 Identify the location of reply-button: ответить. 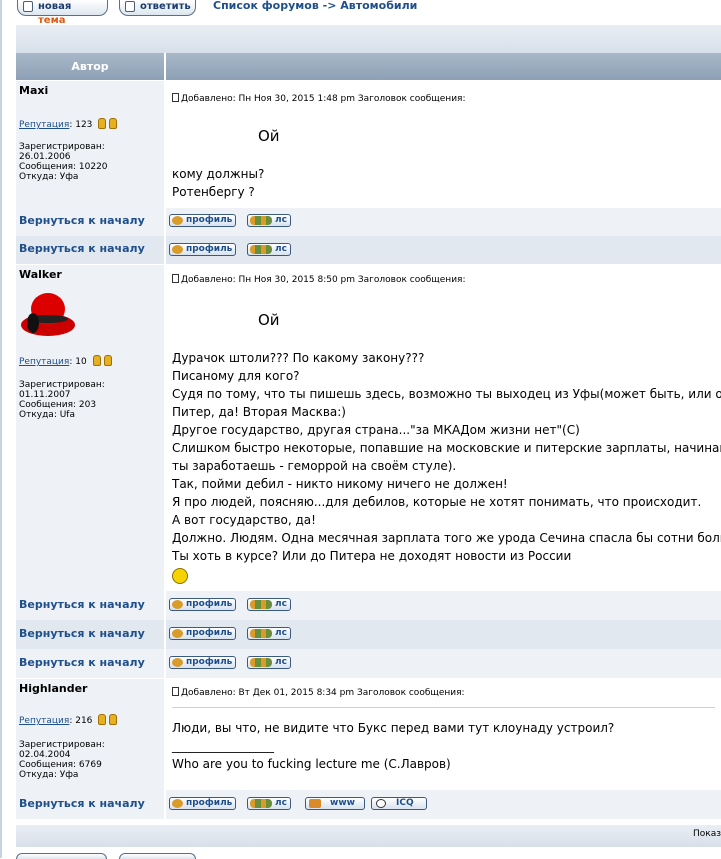
(157, 8).